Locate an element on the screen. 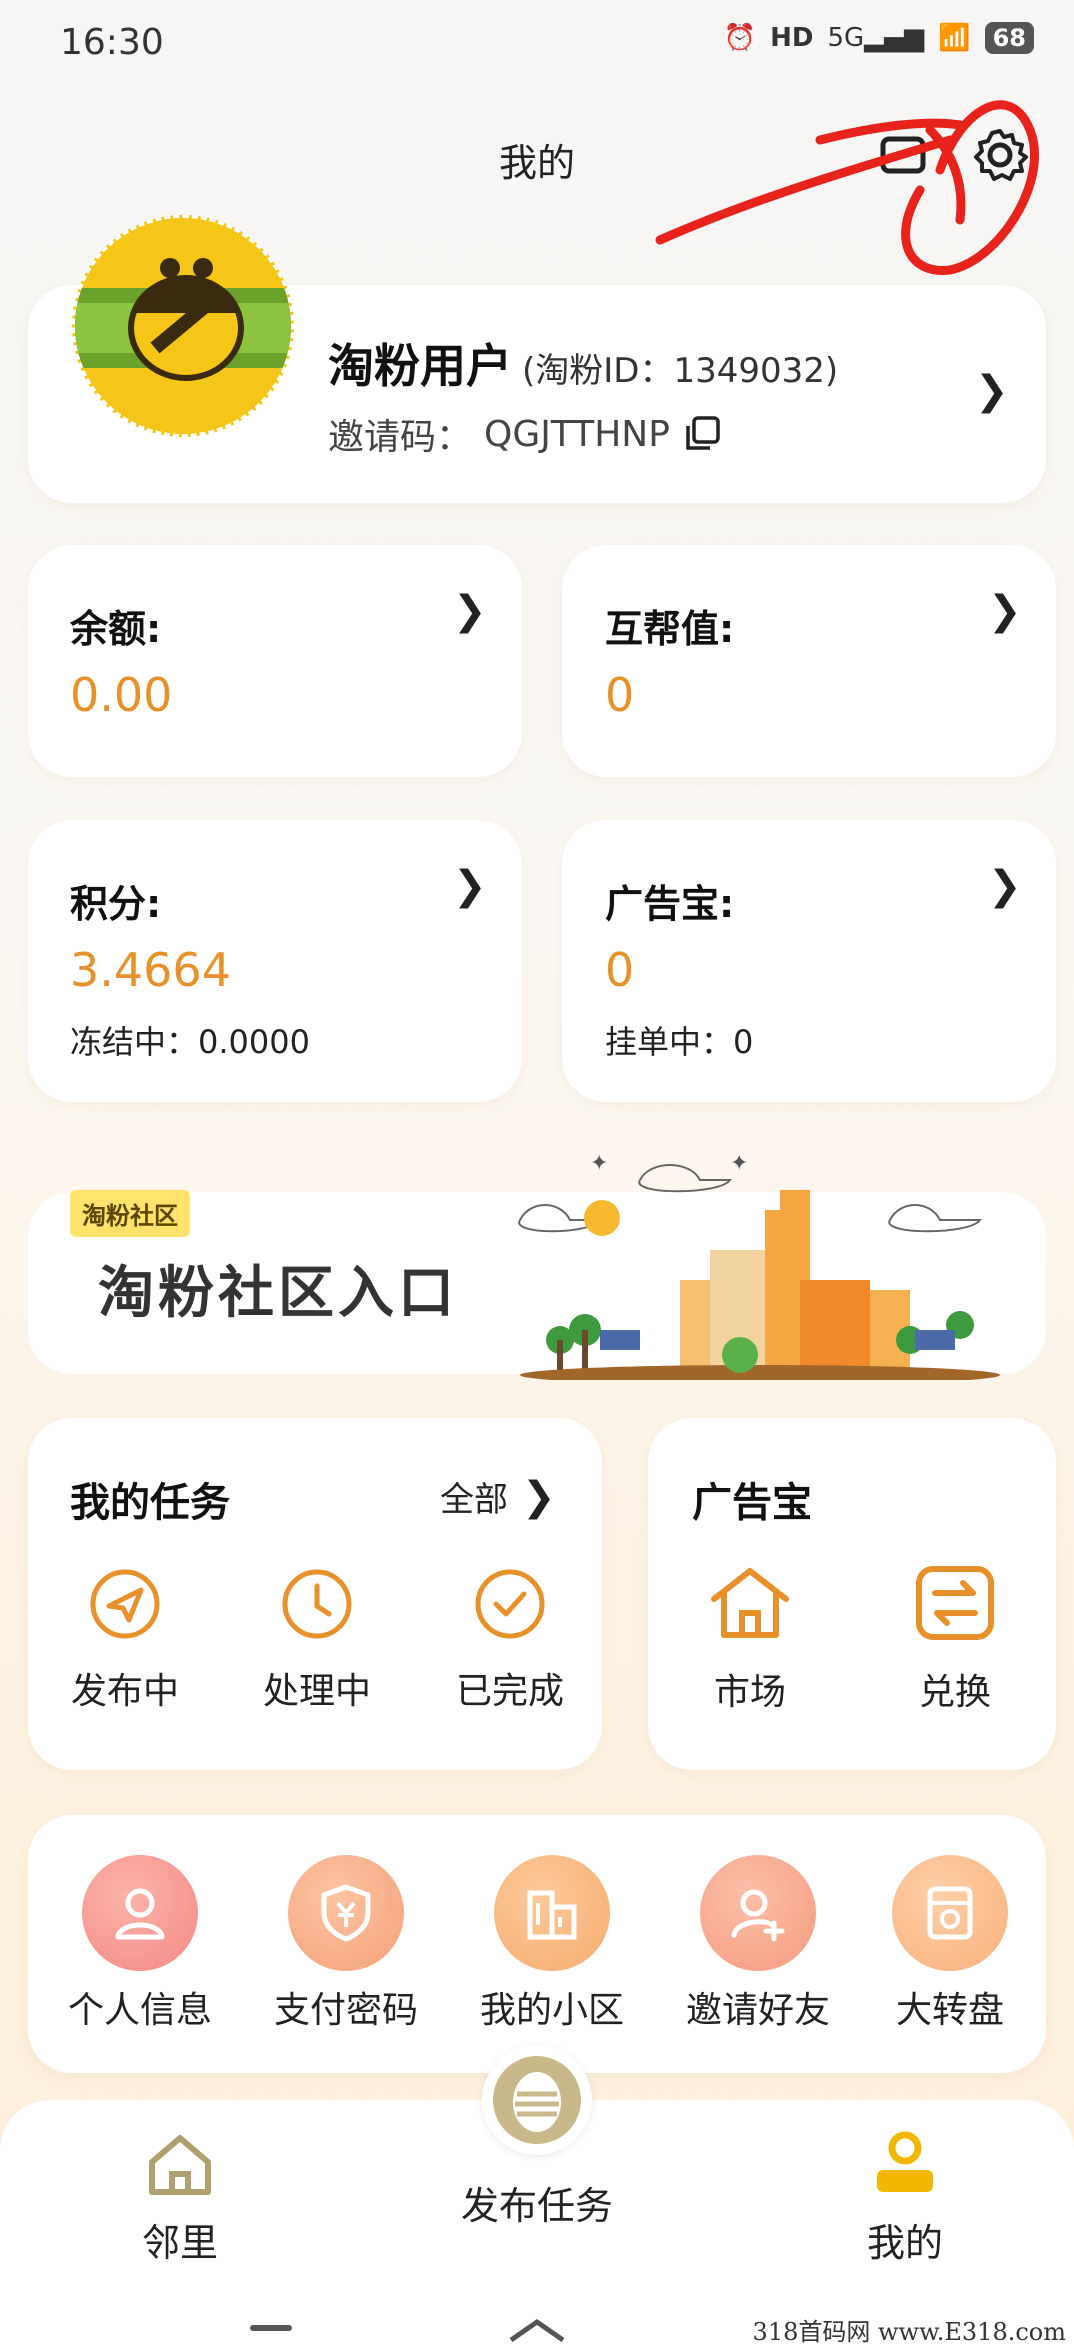  help-card is located at coordinates (809, 661).